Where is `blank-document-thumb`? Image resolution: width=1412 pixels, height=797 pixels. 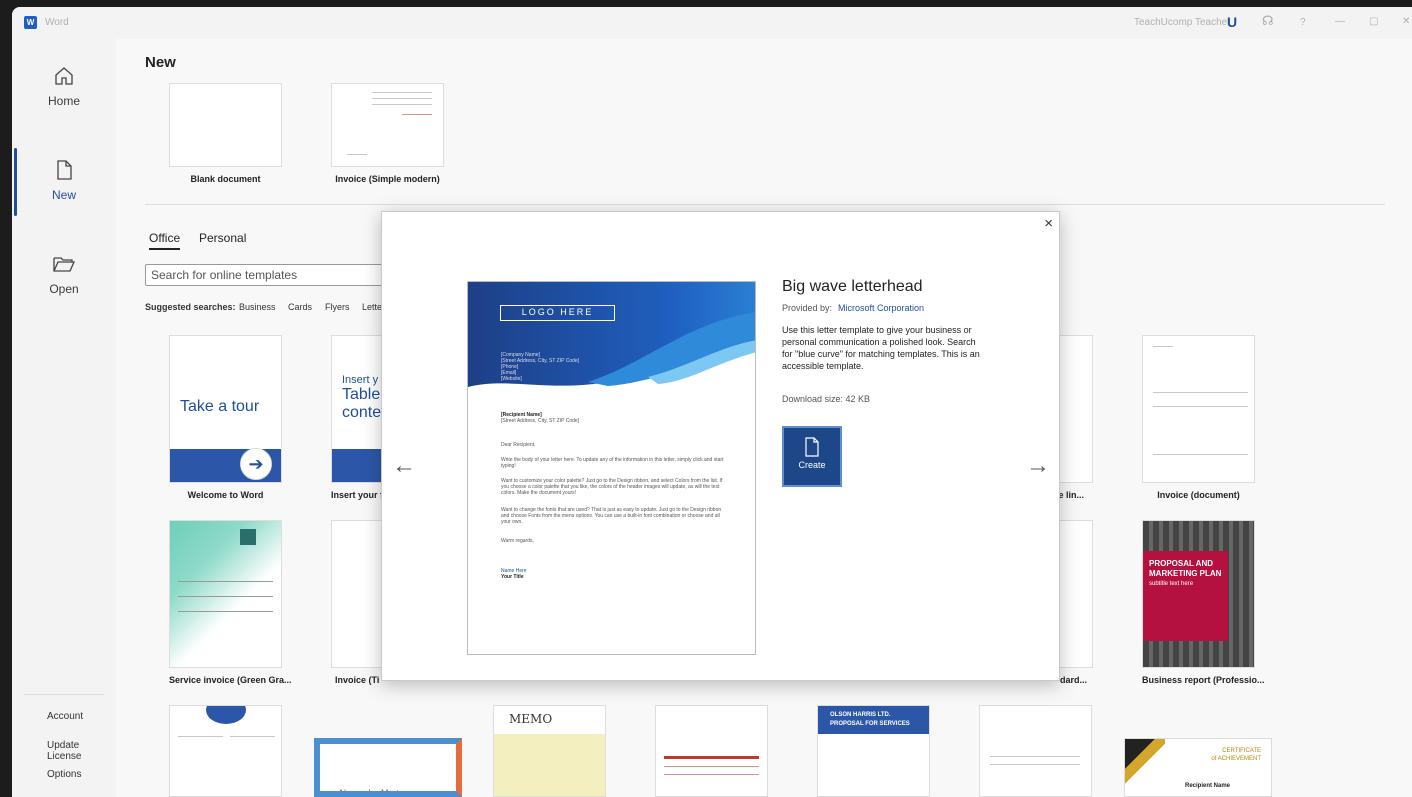 blank-document-thumb is located at coordinates (225, 125).